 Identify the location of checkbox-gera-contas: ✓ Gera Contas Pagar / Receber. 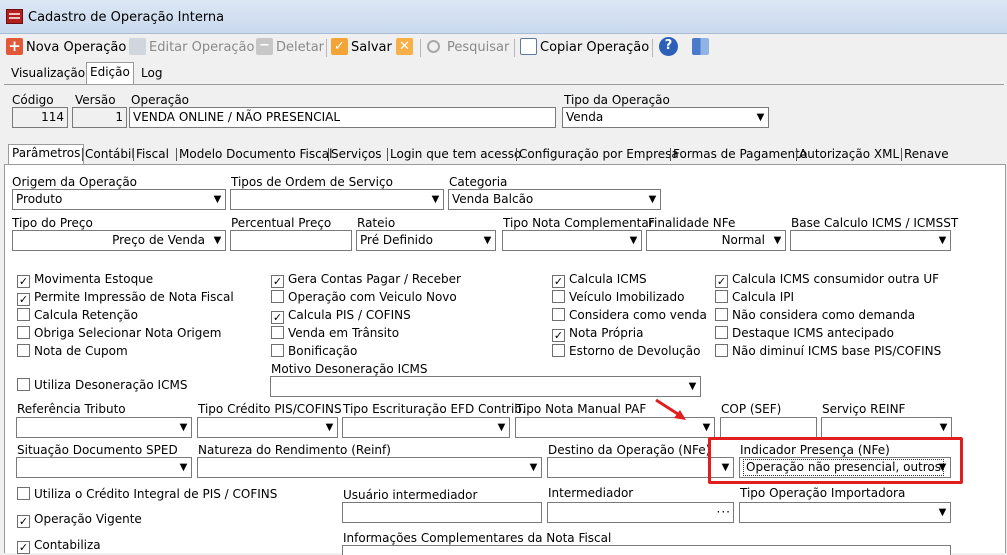
(366, 280).